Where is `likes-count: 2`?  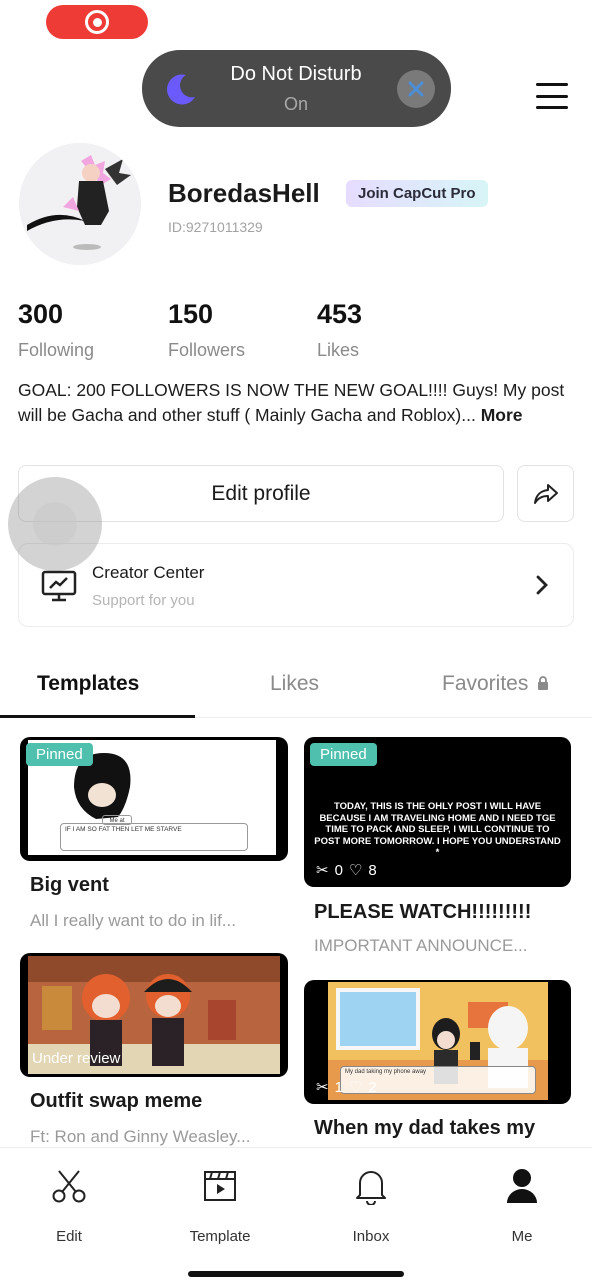
likes-count: 2 is located at coordinates (372, 1087).